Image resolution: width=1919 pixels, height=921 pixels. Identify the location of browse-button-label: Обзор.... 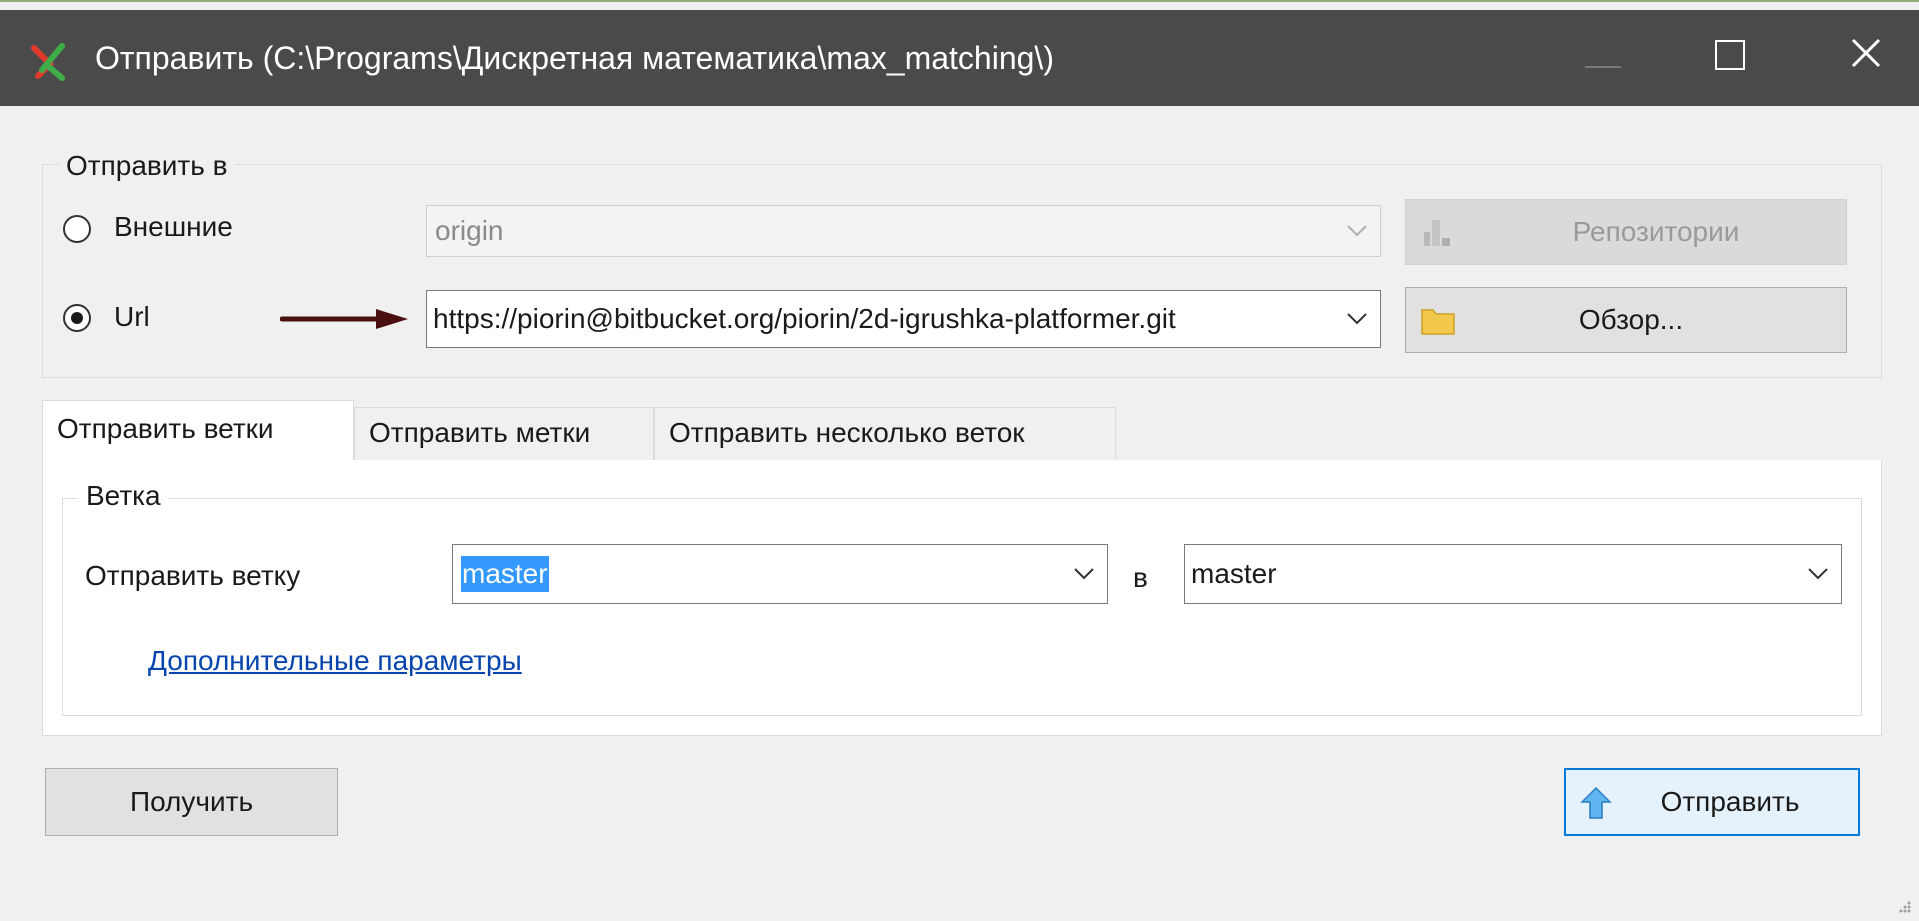
(1631, 319).